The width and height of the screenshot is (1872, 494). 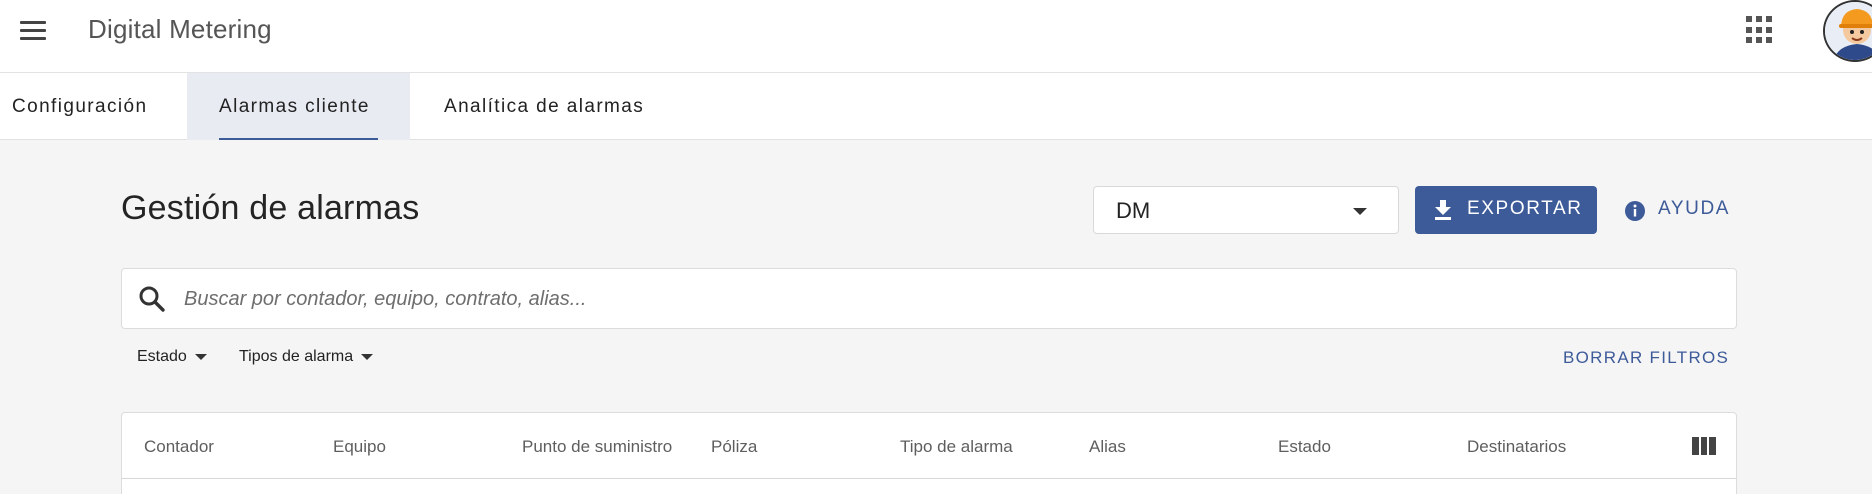 I want to click on column-header-punto-de-suministro: Punto de suministro, so click(x=597, y=447).